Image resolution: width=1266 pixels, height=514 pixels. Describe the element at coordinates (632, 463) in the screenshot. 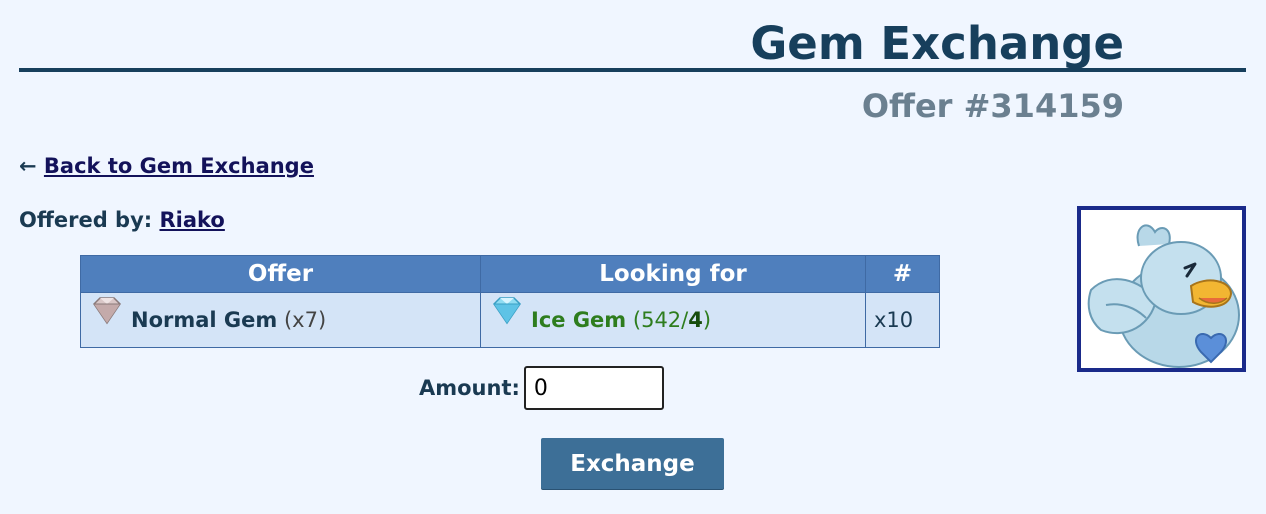

I see `exchange-button: Exchange` at that location.